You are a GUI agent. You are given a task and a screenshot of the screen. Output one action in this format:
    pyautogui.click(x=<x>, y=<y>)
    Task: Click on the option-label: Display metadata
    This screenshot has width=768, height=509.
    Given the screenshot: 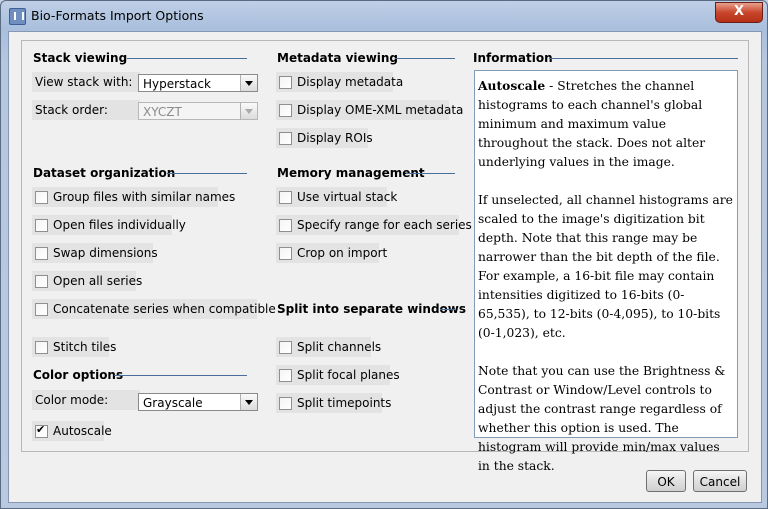 What is the action you would take?
    pyautogui.click(x=350, y=82)
    